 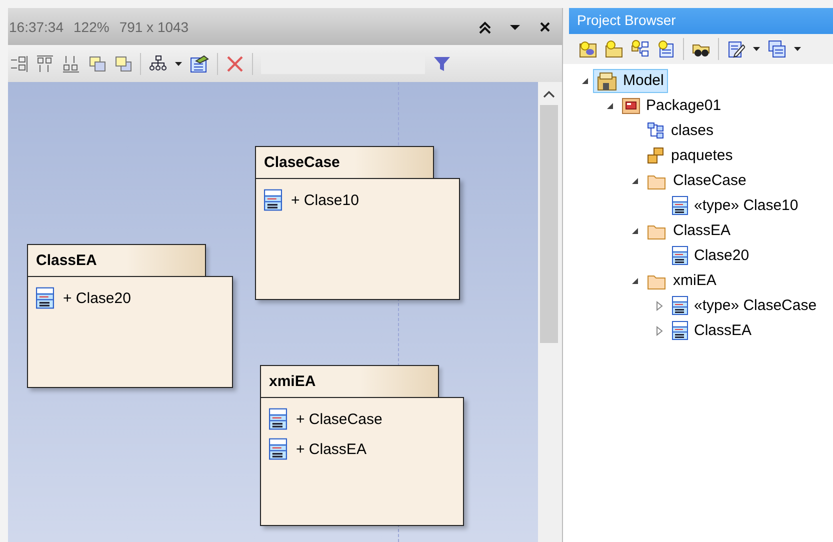 I want to click on tree-item: Model, so click(x=630, y=80).